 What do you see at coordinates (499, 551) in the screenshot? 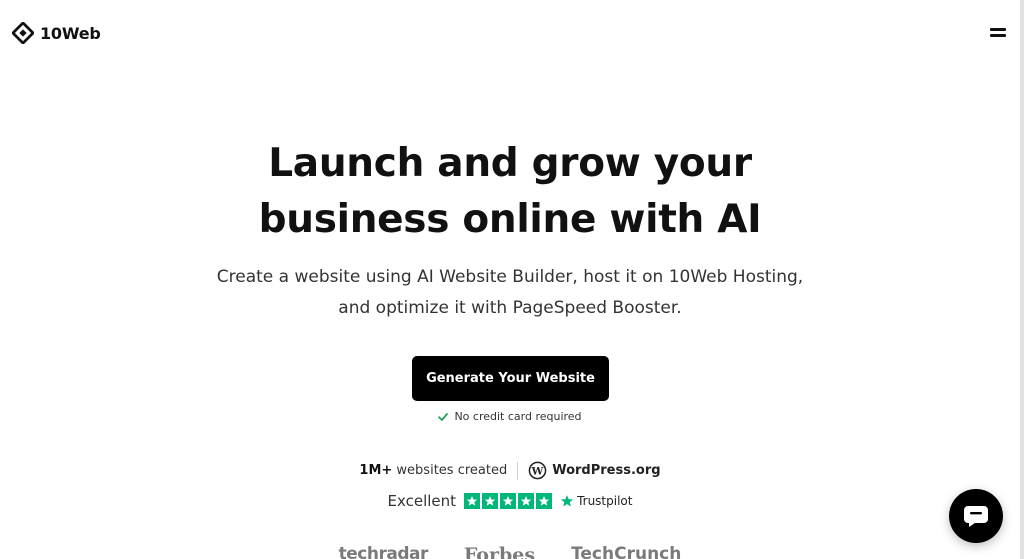
I see `press-logo-forbes: Forbes` at bounding box center [499, 551].